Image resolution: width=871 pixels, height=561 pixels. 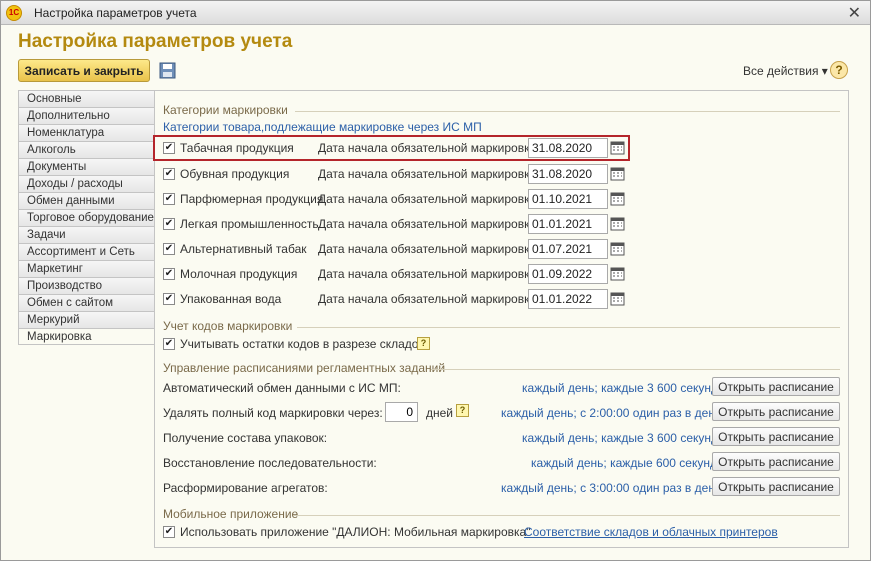 I want to click on codes-group-title: Учет кодов маркировки, so click(x=228, y=326).